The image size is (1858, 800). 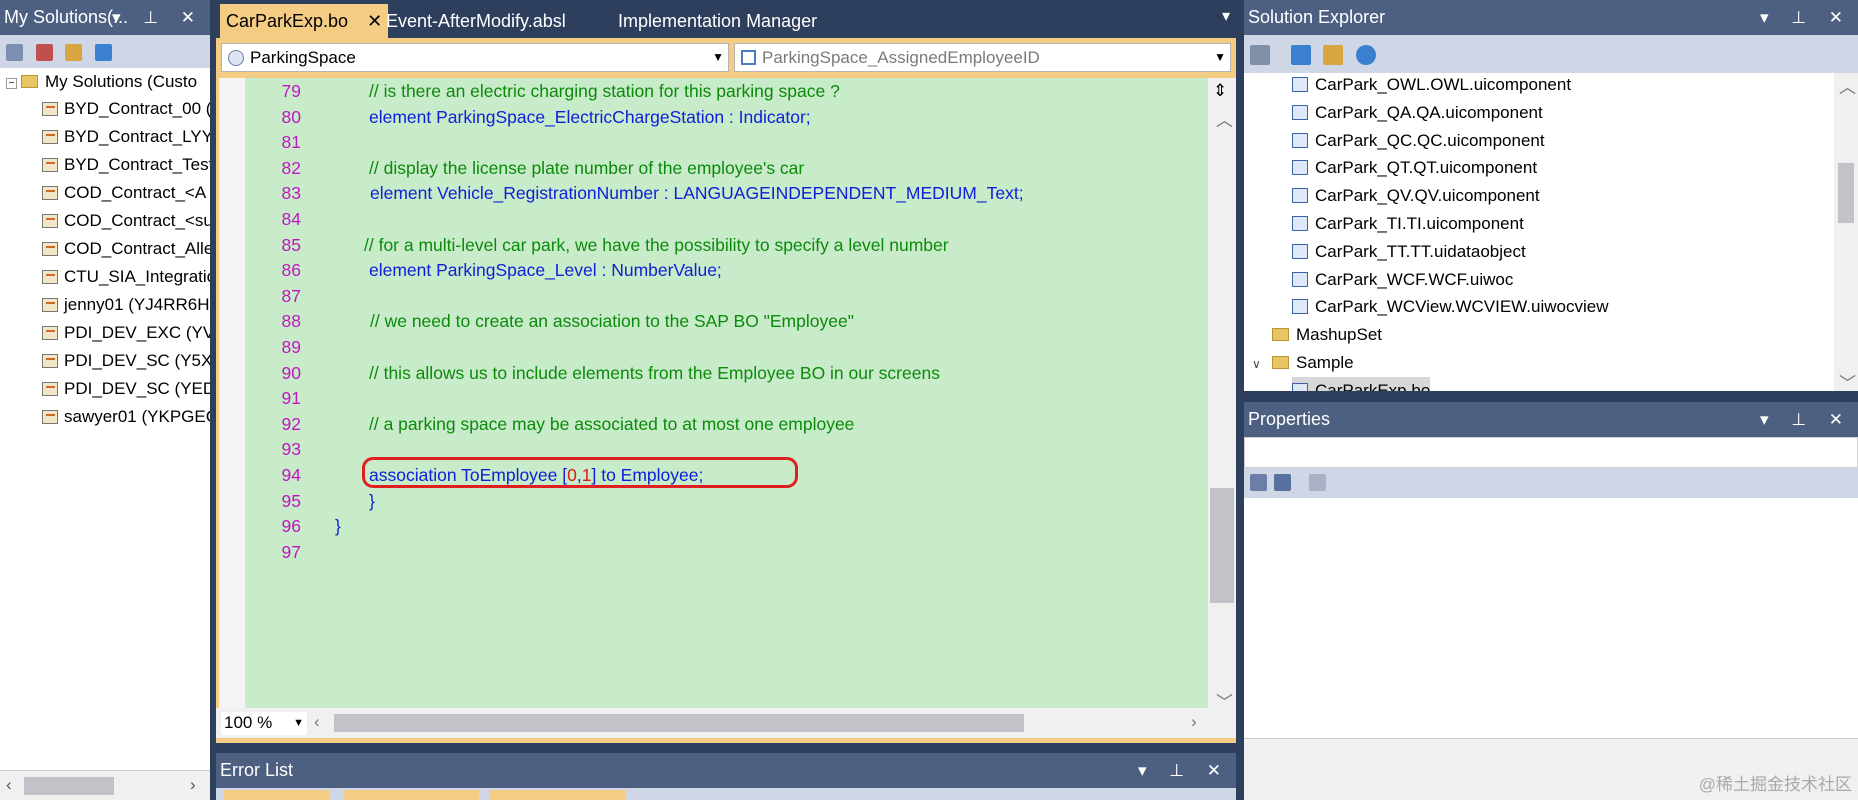 I want to click on ui-component-item: CarPark_WCF.WCF.uiwoc, so click(x=1402, y=279).